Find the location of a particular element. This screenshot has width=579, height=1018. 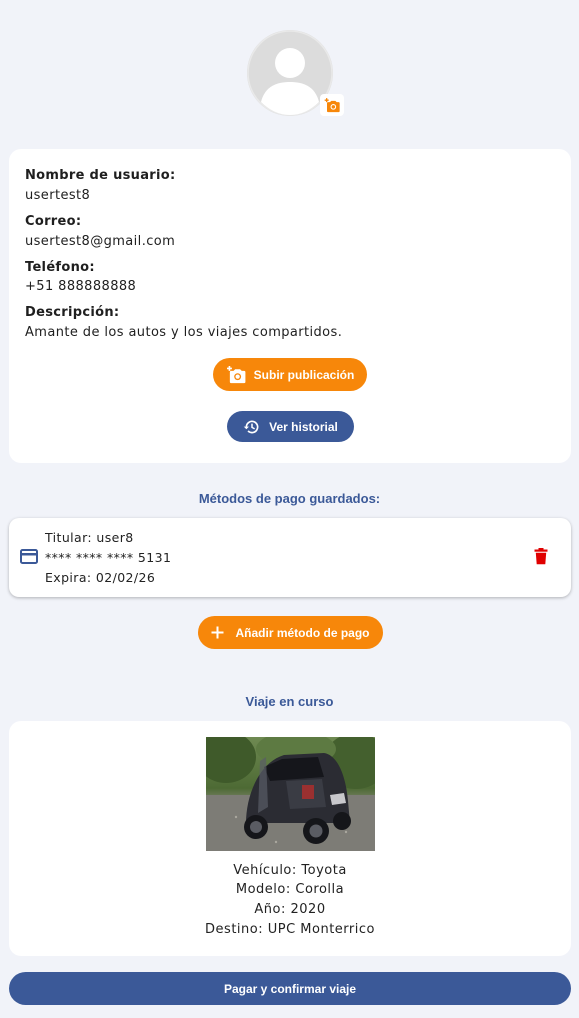

trip-year: Año: 2020 is located at coordinates (290, 909).